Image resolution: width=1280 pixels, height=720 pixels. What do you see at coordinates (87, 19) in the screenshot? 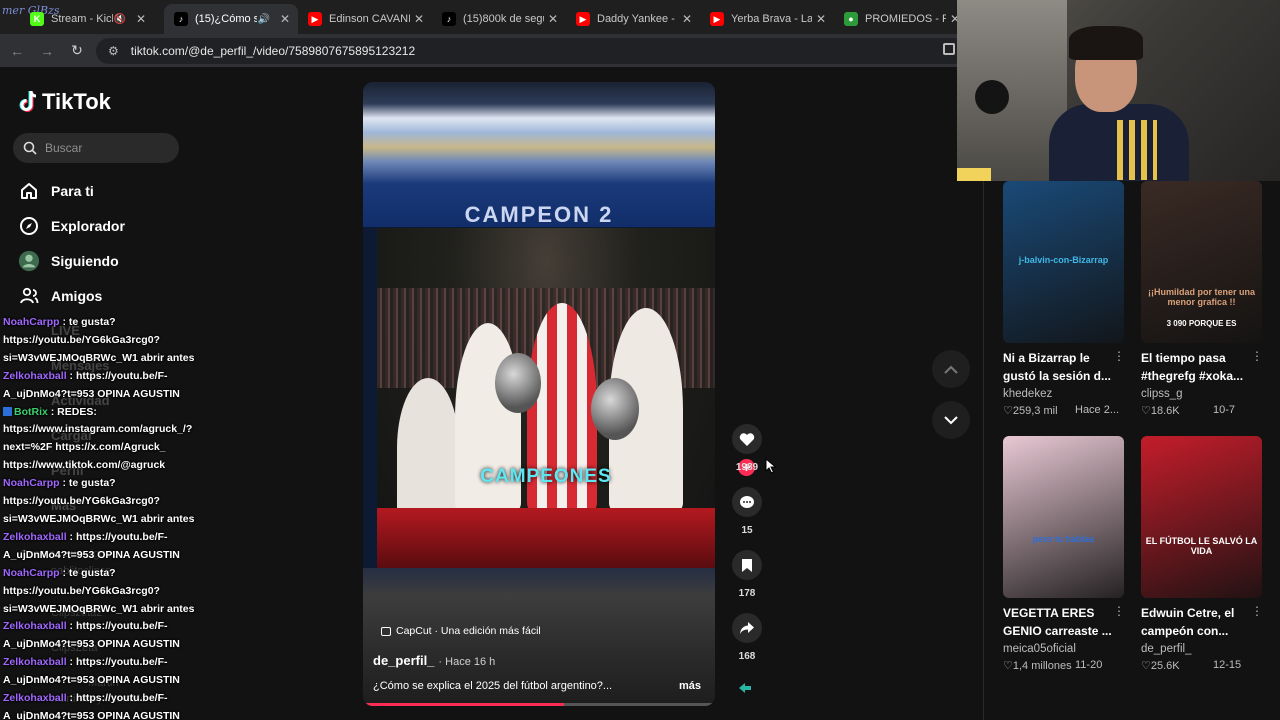
I see `browser-tab: K Stream - Kick 🔇 ✕` at bounding box center [87, 19].